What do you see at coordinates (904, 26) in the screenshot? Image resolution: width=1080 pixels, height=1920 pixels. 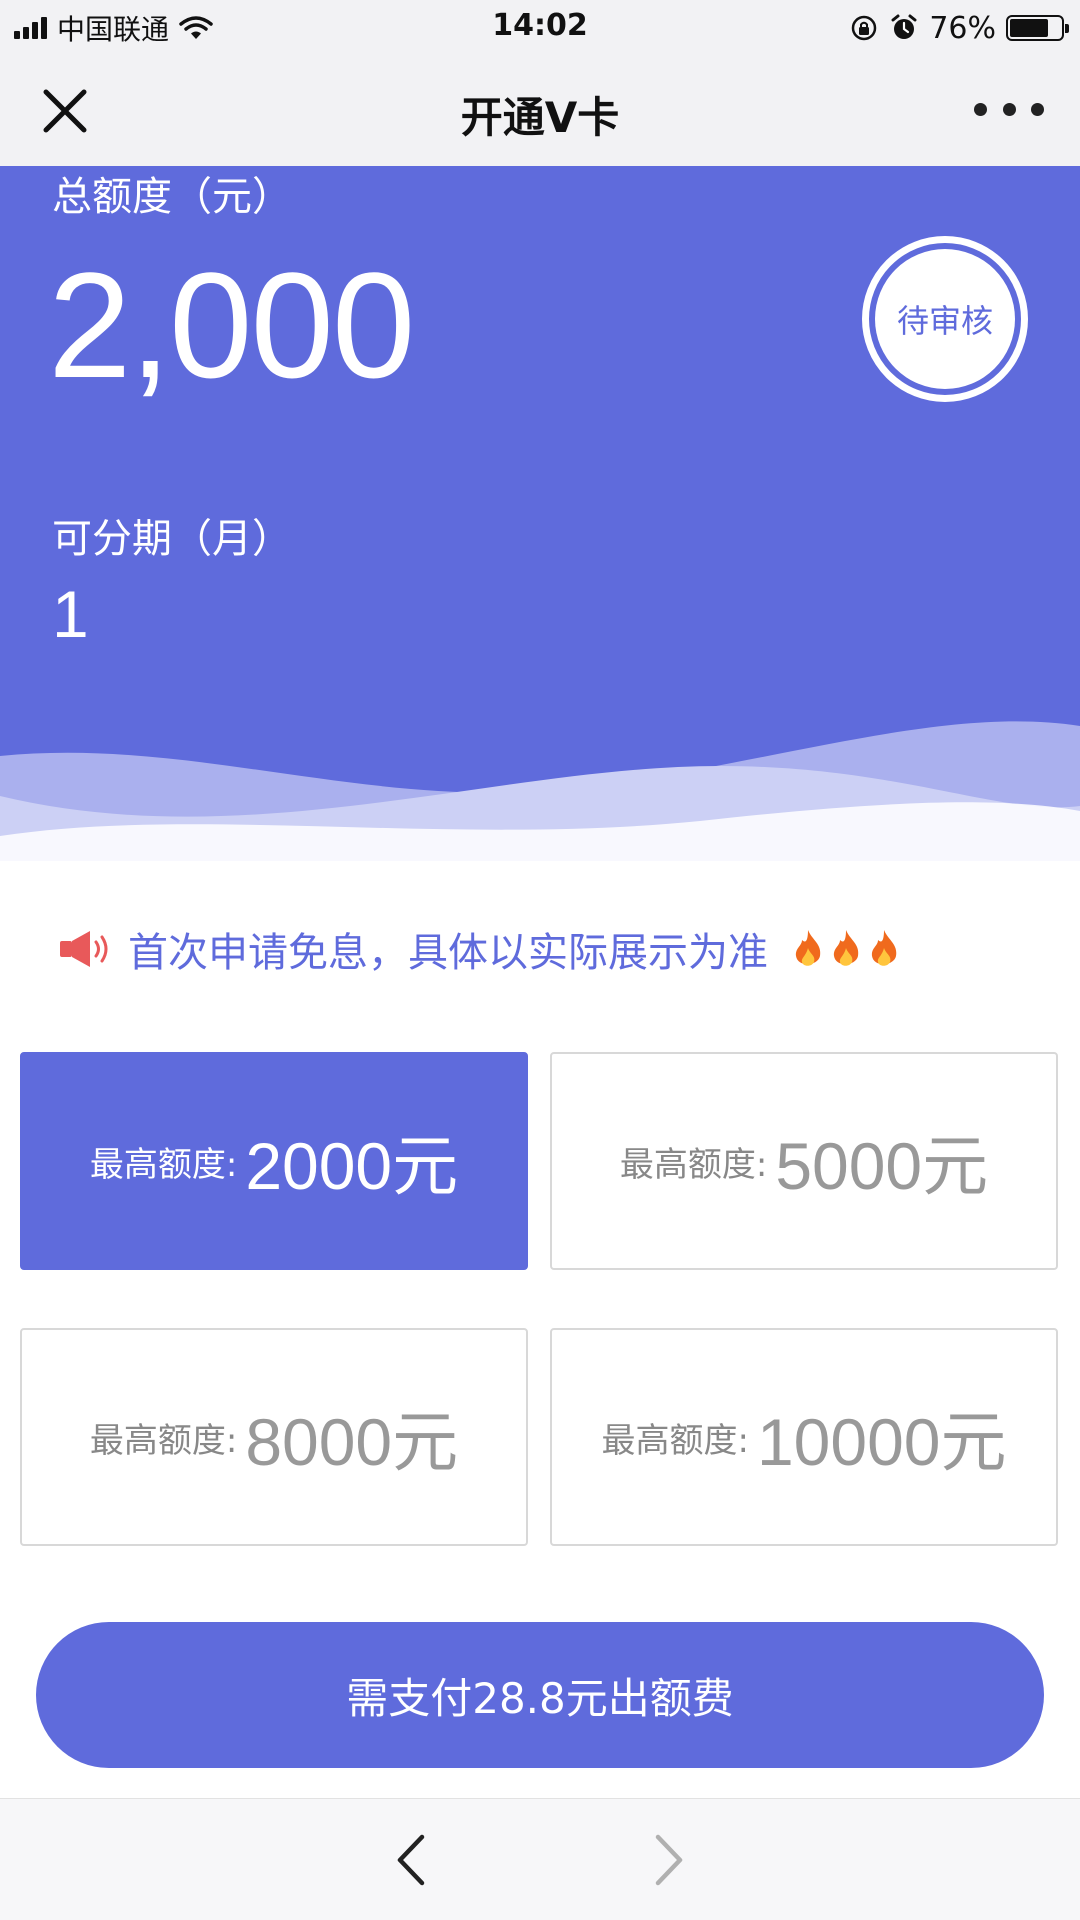 I see `alarm-icon` at bounding box center [904, 26].